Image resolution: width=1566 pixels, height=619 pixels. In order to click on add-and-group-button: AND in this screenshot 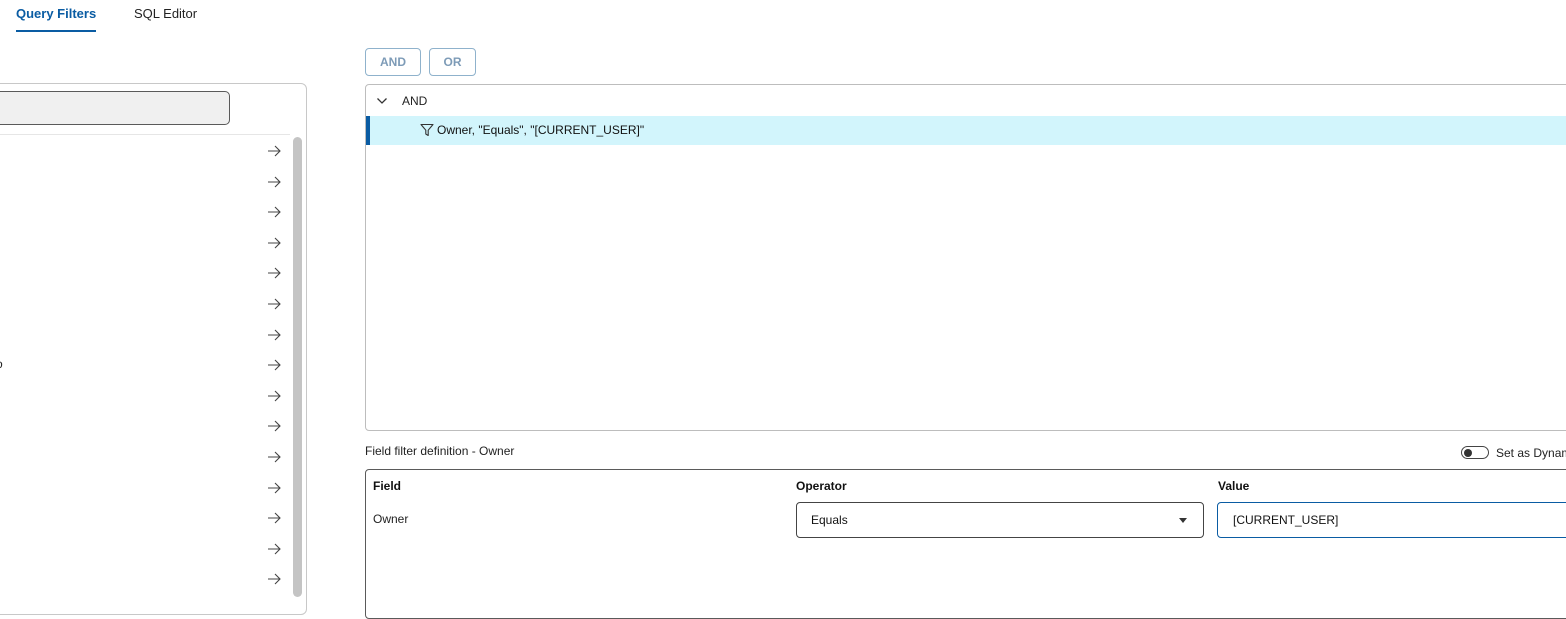, I will do `click(393, 62)`.